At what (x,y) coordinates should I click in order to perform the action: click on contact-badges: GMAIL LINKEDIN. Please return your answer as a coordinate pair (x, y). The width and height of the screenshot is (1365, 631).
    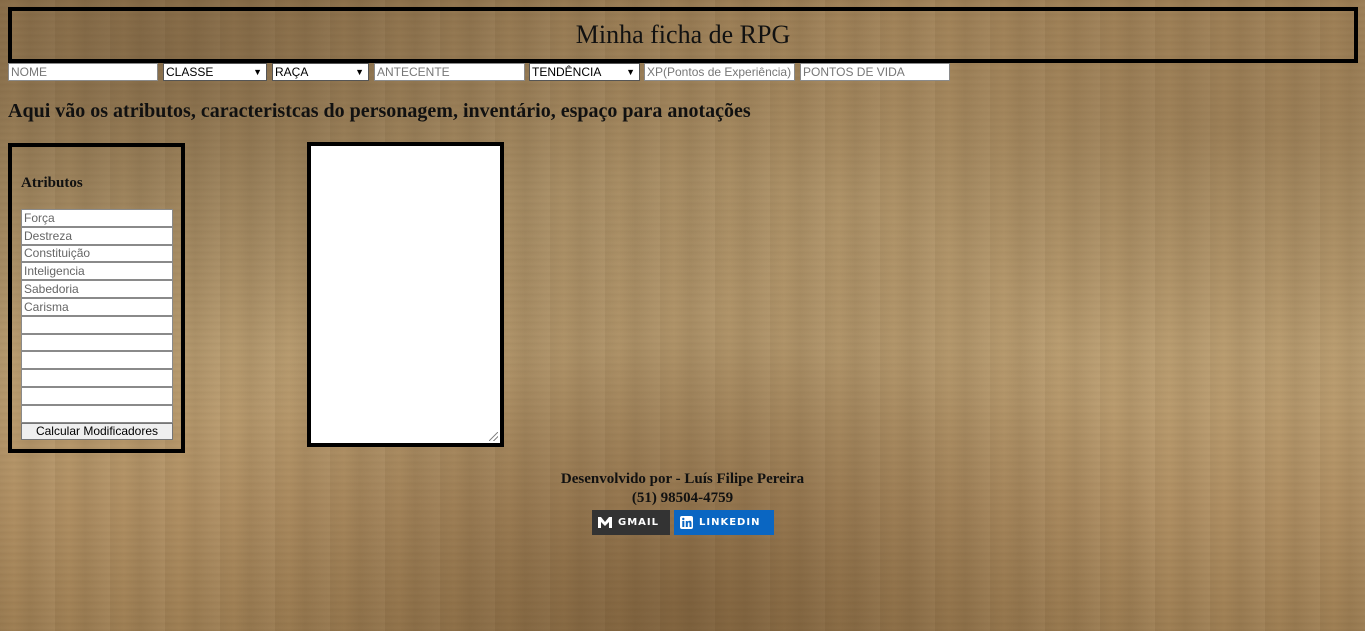
    Looking at the image, I should click on (683, 522).